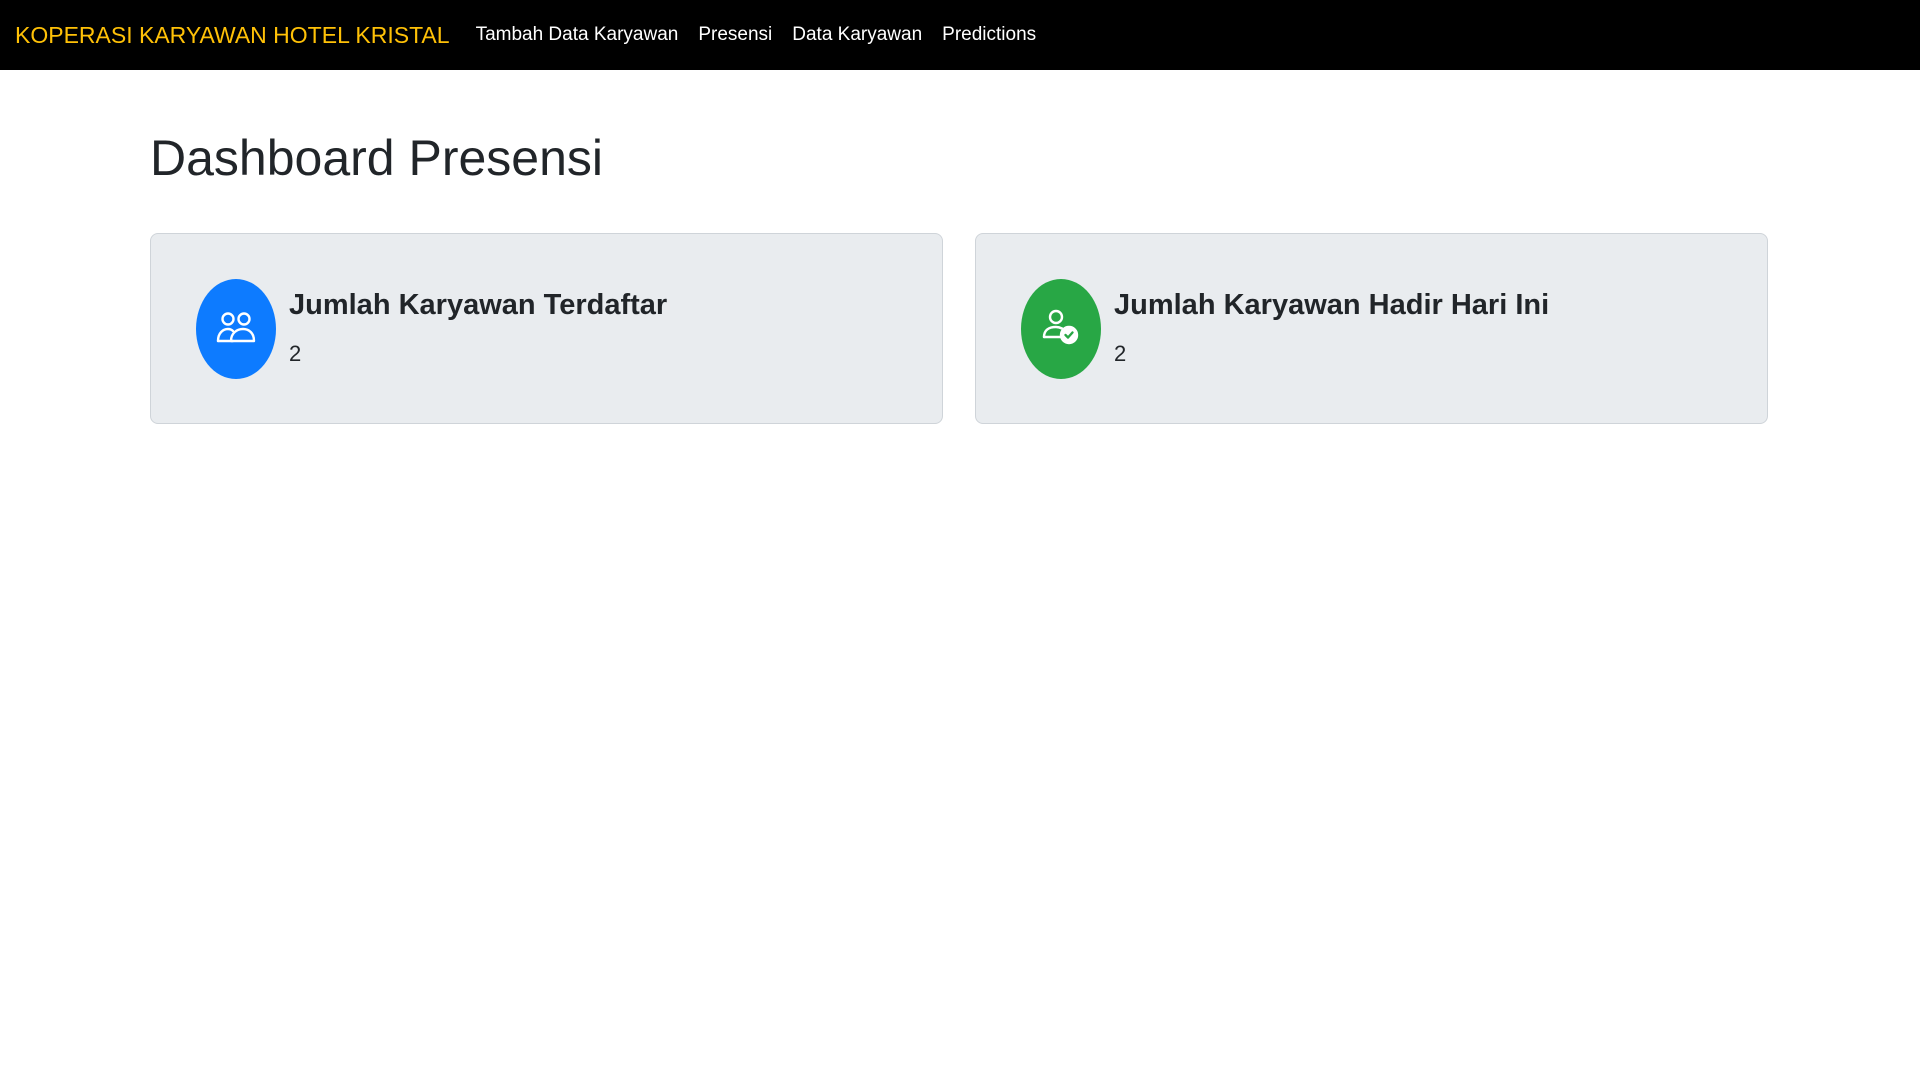 The width and height of the screenshot is (1920, 1080). Describe the element at coordinates (735, 35) in the screenshot. I see `nav-link-presensi: Presensi` at that location.